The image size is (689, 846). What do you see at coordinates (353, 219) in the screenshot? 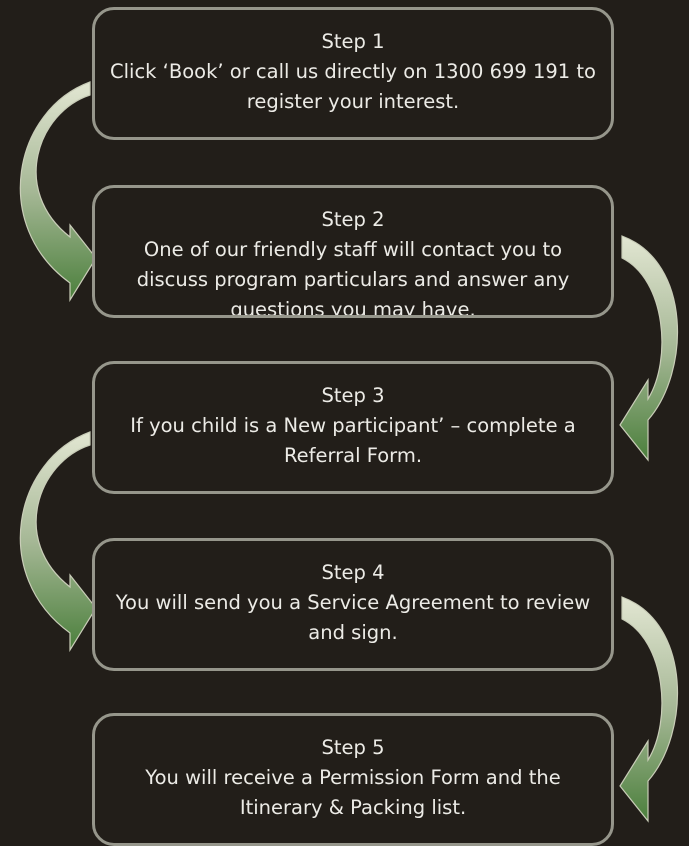
I see `step-2-title: Step 2` at bounding box center [353, 219].